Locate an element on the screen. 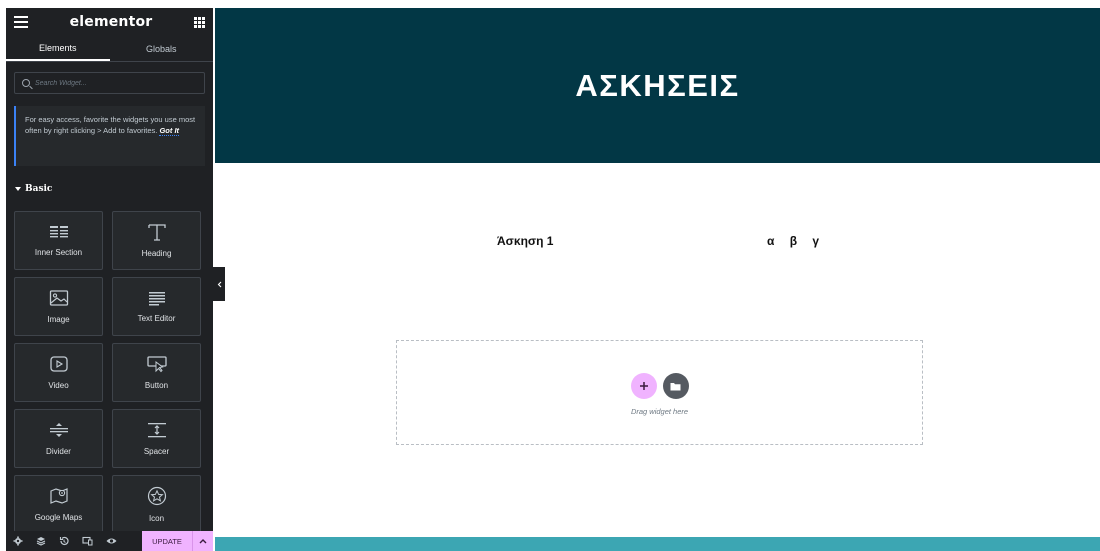 The width and height of the screenshot is (1100, 551). widget-label: Divider is located at coordinates (58, 451).